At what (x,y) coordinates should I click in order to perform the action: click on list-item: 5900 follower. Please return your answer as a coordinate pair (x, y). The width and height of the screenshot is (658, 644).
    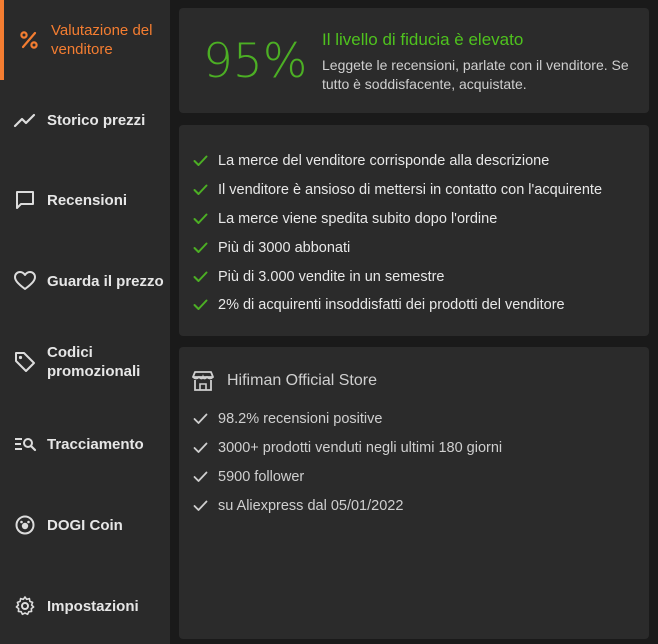
    Looking at the image, I should click on (347, 477).